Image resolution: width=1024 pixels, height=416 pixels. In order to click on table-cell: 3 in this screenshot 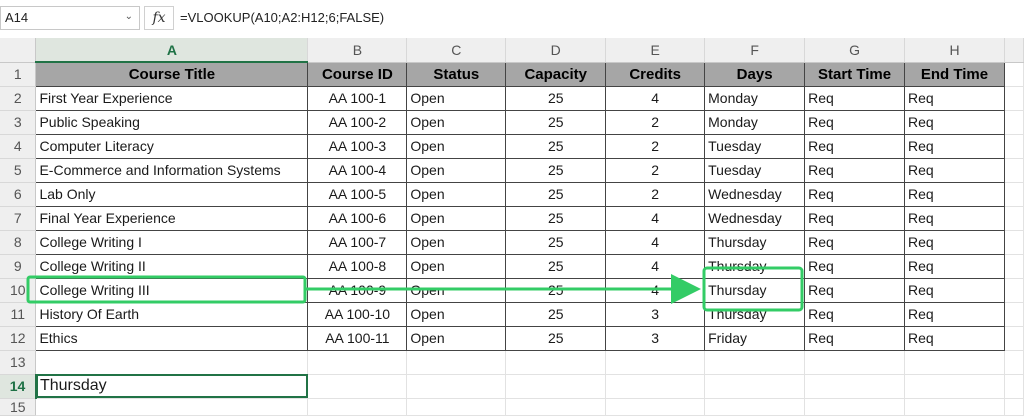, I will do `click(655, 338)`.